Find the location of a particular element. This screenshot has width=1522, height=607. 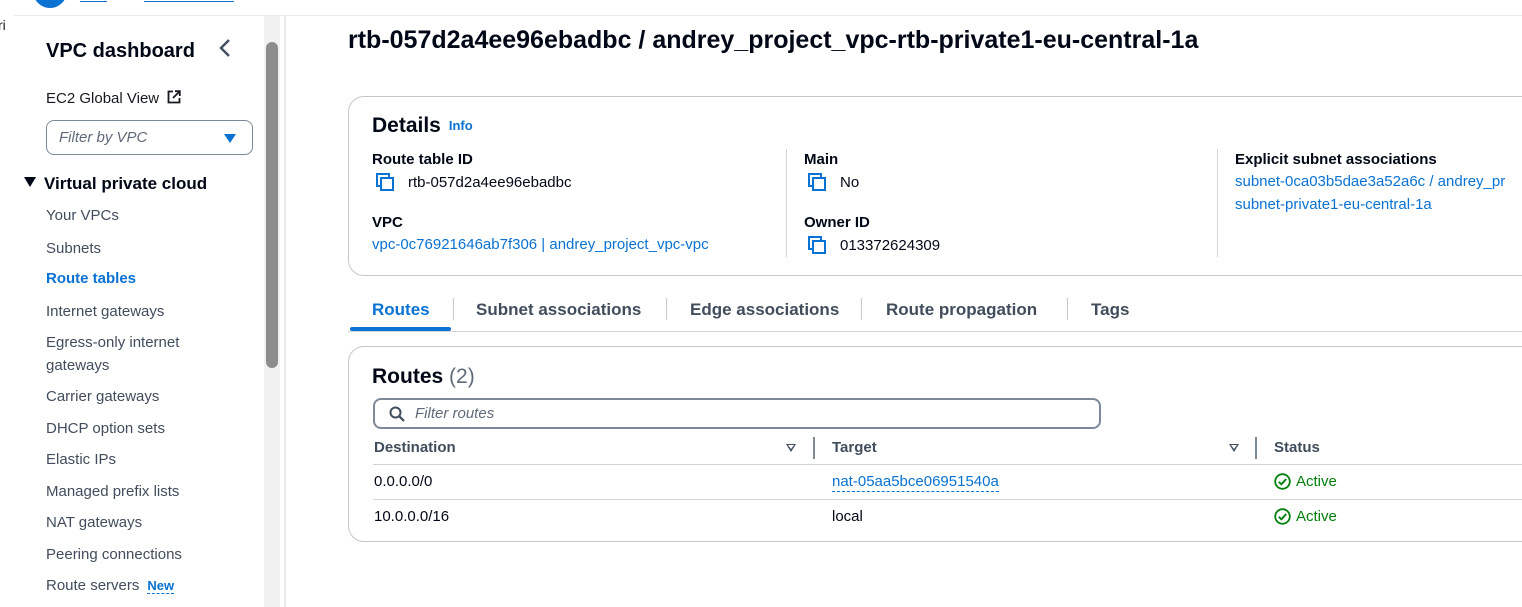

route-table-id-value: rtb-057d2a4ee96ebadbc is located at coordinates (473, 182).